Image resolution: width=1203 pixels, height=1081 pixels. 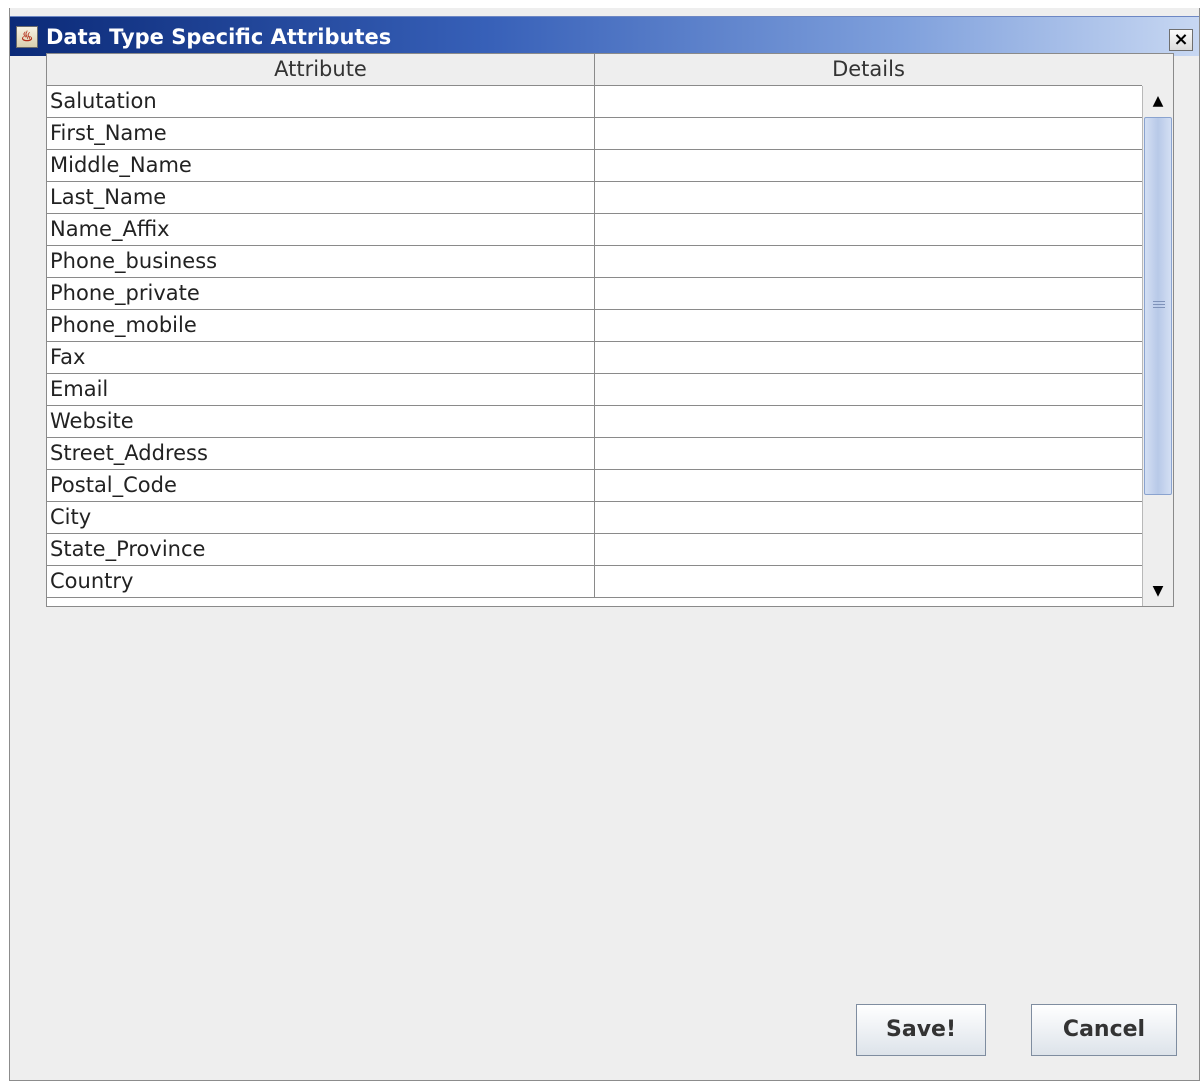 I want to click on grip-icon, so click(x=1159, y=304).